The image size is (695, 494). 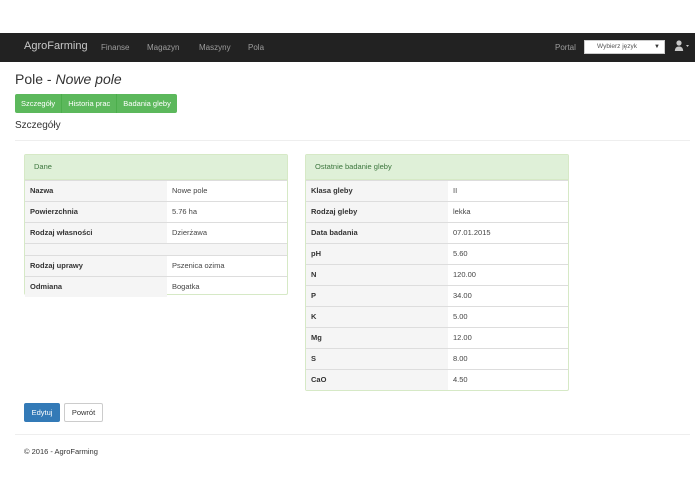 What do you see at coordinates (96, 191) in the screenshot?
I see `row-label: Nazwa` at bounding box center [96, 191].